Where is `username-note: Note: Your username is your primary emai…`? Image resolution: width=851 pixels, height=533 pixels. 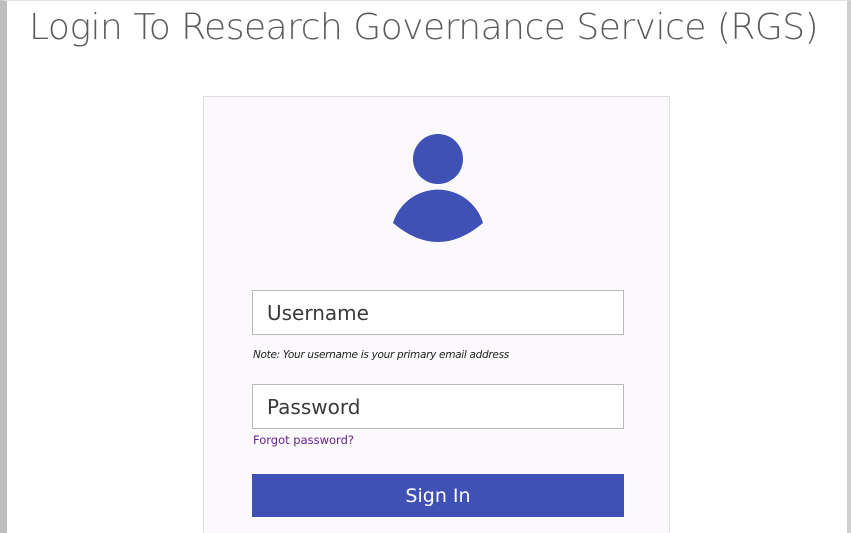
username-note: Note: Your username is your primary emai… is located at coordinates (381, 355).